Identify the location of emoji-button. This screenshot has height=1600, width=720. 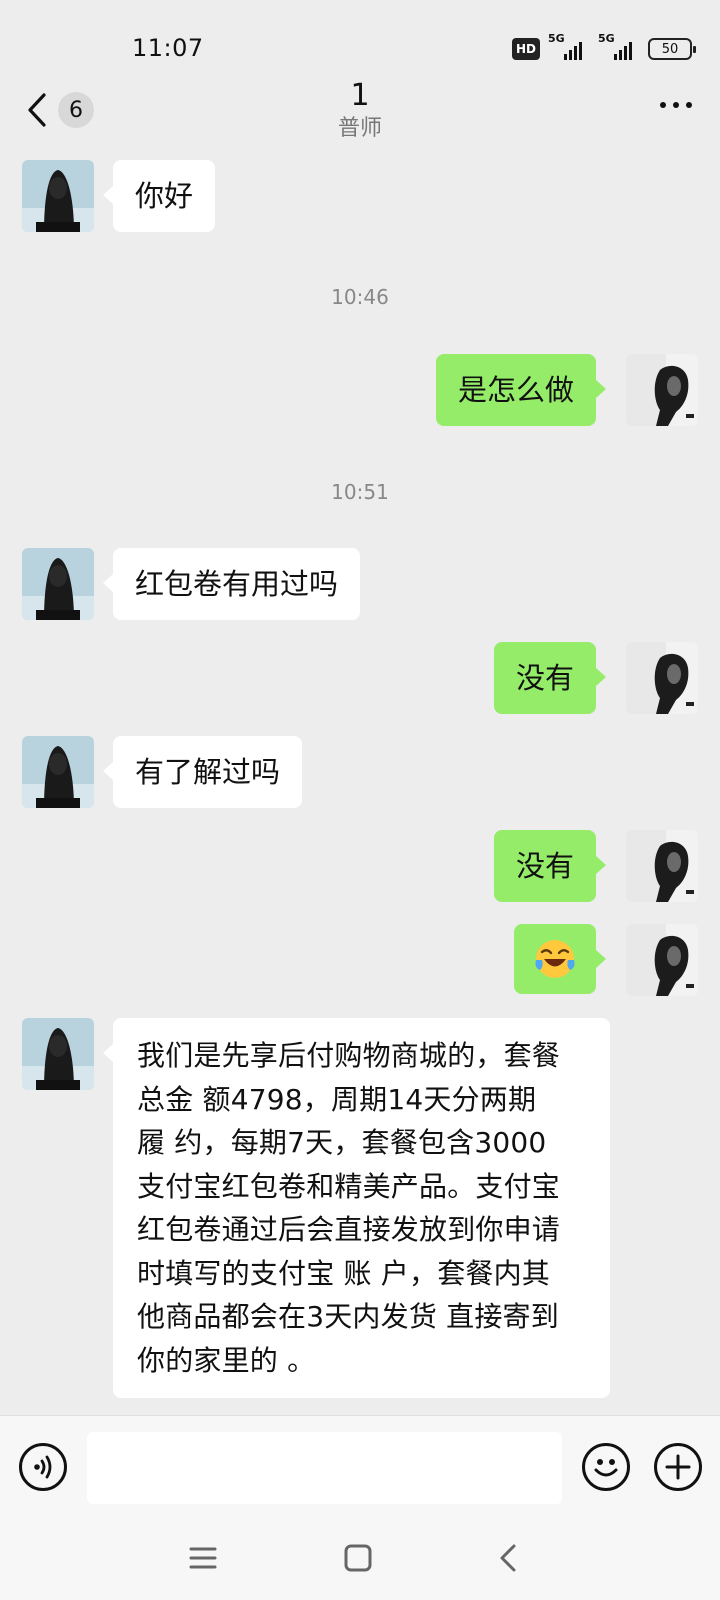
(606, 1467).